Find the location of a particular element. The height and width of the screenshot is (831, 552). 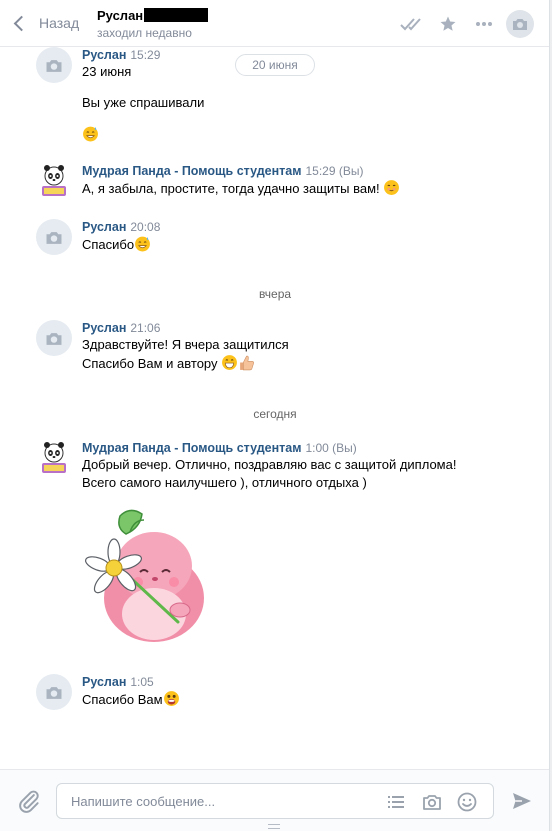

favorite-button is located at coordinates (448, 24).